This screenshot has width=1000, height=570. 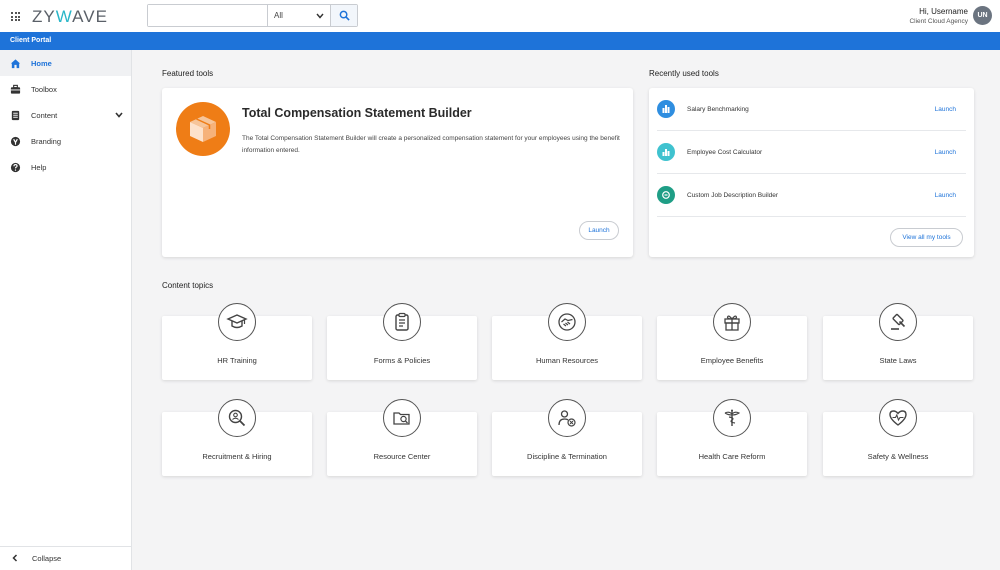 What do you see at coordinates (567, 360) in the screenshot?
I see `topic-label: Human Resources` at bounding box center [567, 360].